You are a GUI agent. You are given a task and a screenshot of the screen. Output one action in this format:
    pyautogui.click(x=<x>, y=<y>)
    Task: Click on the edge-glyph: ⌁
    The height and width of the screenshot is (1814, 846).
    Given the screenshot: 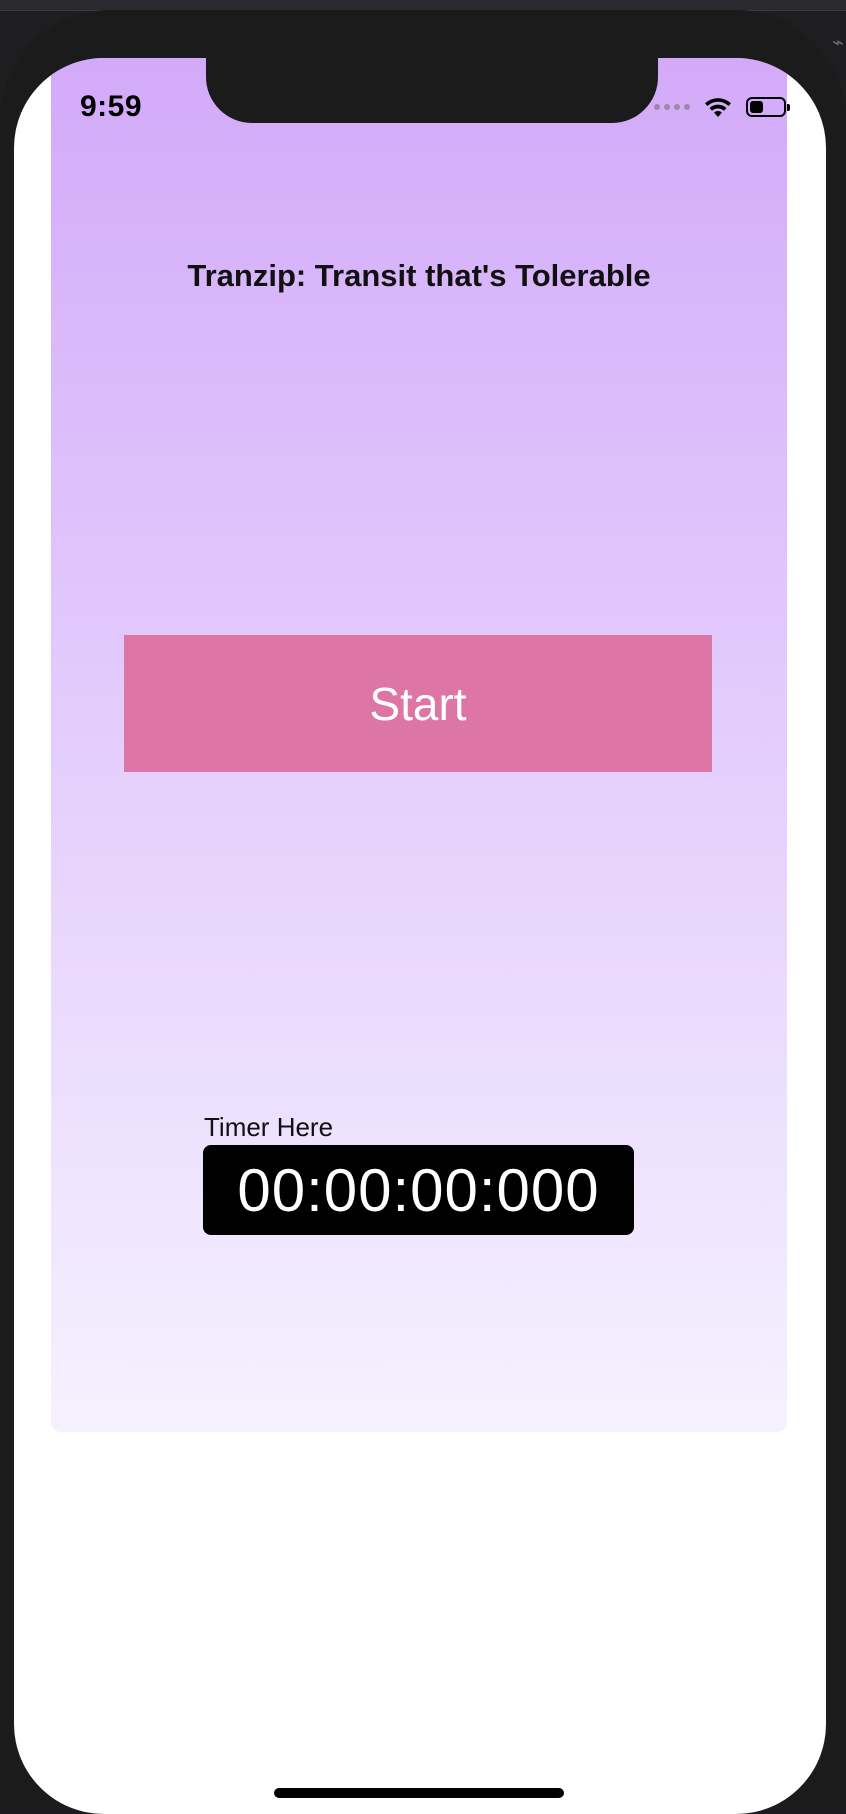 What is the action you would take?
    pyautogui.click(x=837, y=42)
    